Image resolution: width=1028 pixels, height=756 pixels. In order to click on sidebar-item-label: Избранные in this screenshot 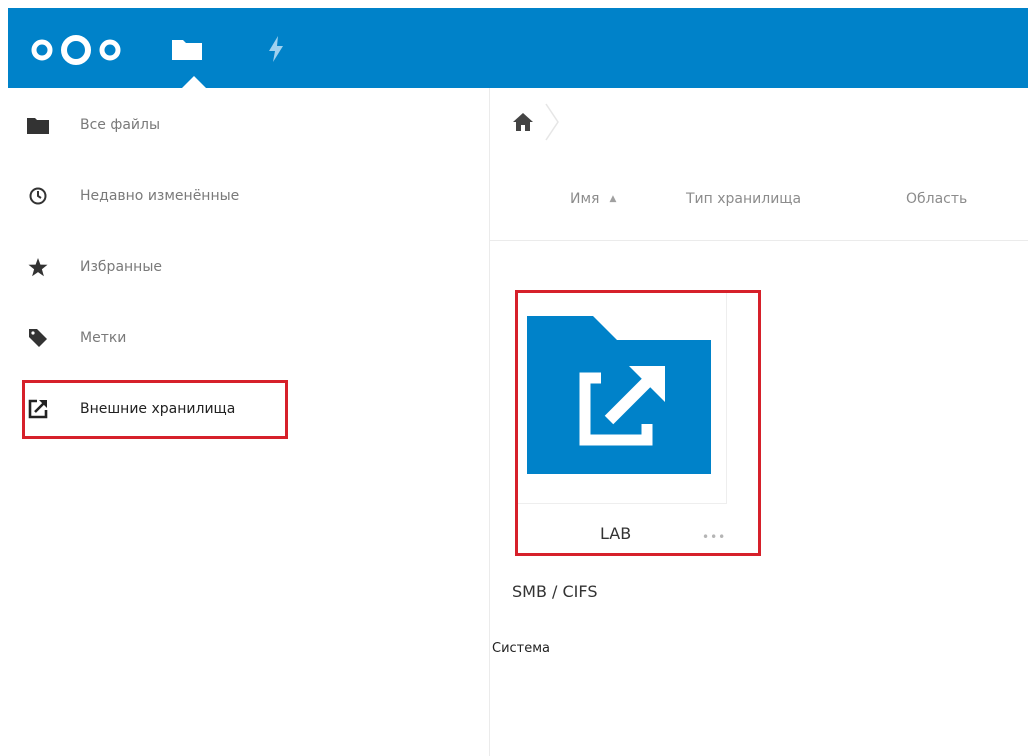, I will do `click(121, 267)`.